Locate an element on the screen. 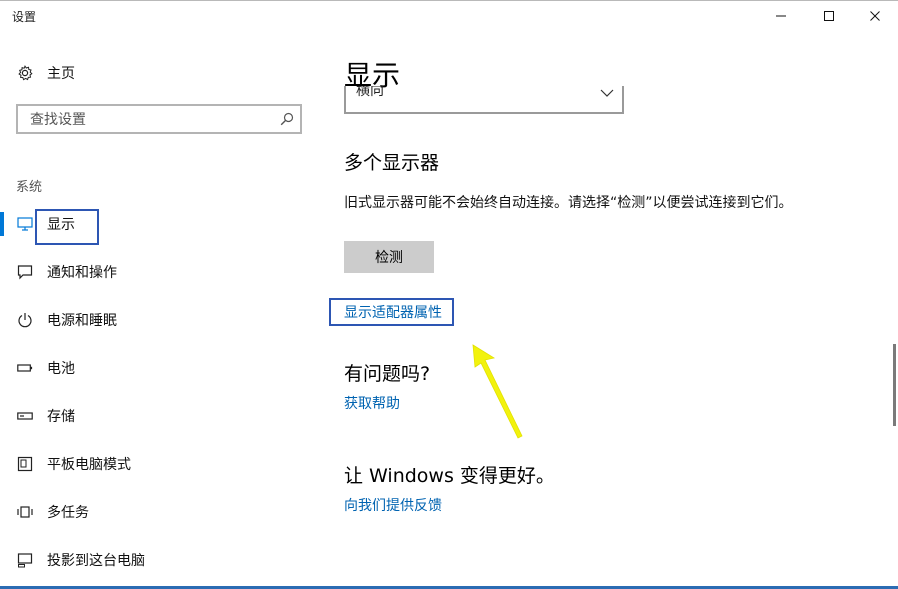 This screenshot has height=589, width=898. minimize-icon is located at coordinates (781, 16).